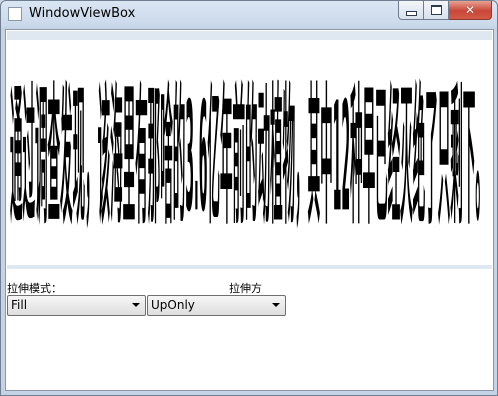 Image resolution: width=498 pixels, height=396 pixels. Describe the element at coordinates (82, 13) in the screenshot. I see `window-title: WindowViewBox` at that location.